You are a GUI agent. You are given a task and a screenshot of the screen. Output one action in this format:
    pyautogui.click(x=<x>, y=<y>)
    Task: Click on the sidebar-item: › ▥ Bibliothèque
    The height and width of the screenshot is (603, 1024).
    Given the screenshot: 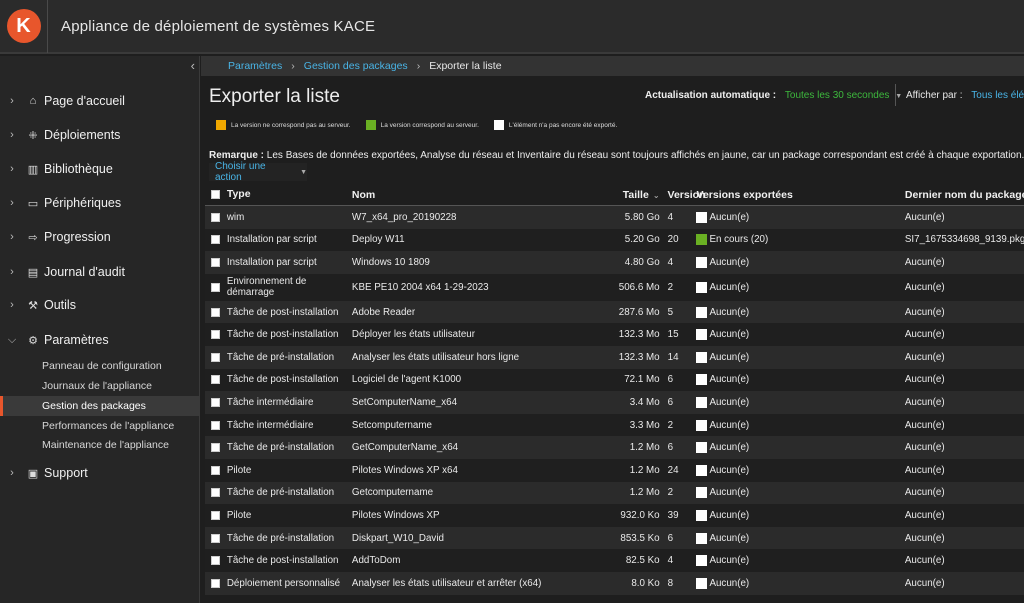 What is the action you would take?
    pyautogui.click(x=100, y=169)
    